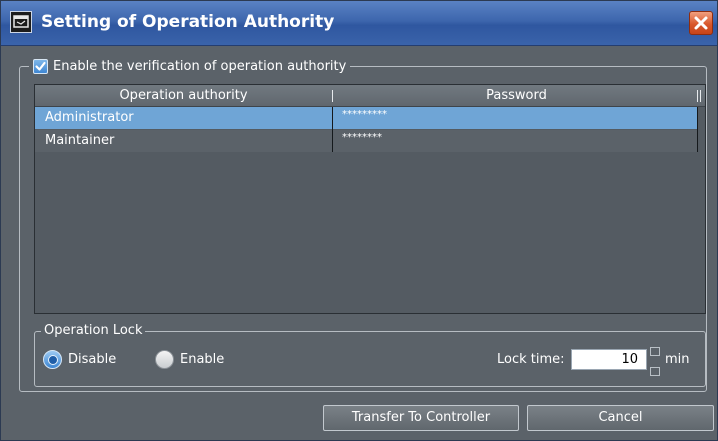 This screenshot has width=718, height=441. Describe the element at coordinates (202, 359) in the screenshot. I see `enable-label: Enable` at that location.